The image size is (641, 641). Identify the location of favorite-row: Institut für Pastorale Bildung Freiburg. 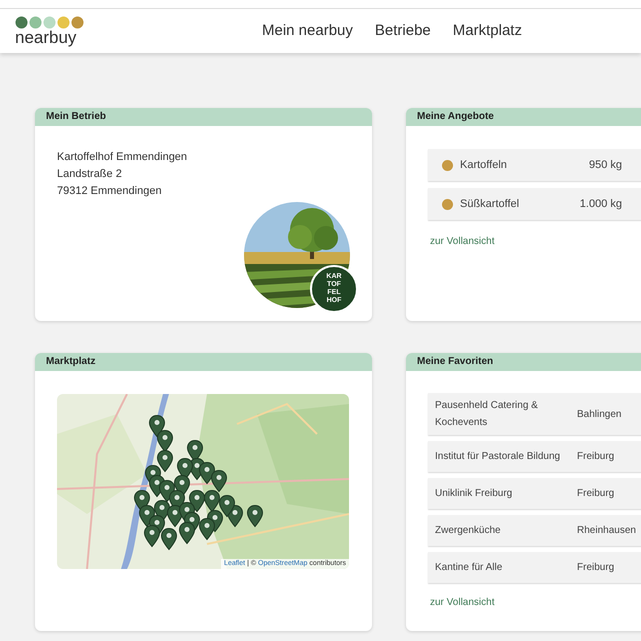
(534, 456).